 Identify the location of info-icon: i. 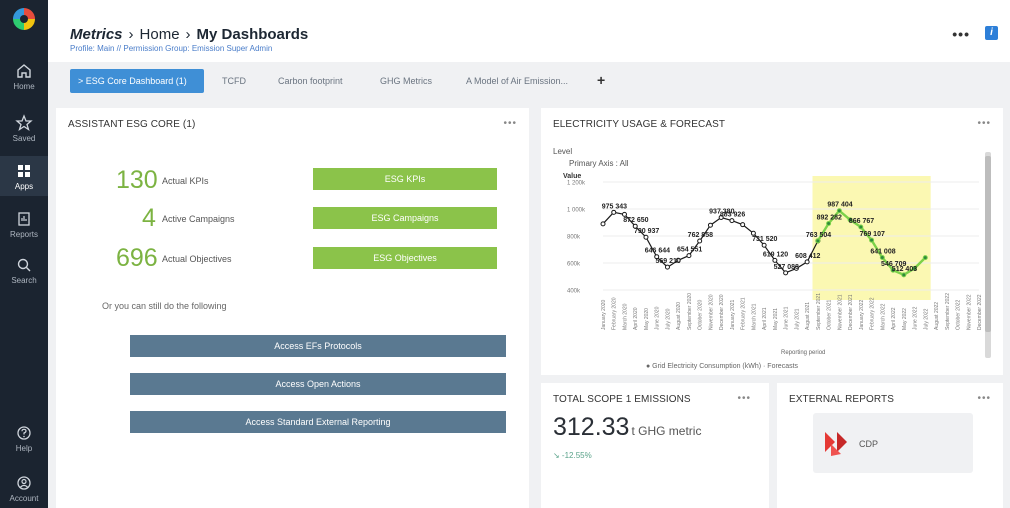
(991, 33).